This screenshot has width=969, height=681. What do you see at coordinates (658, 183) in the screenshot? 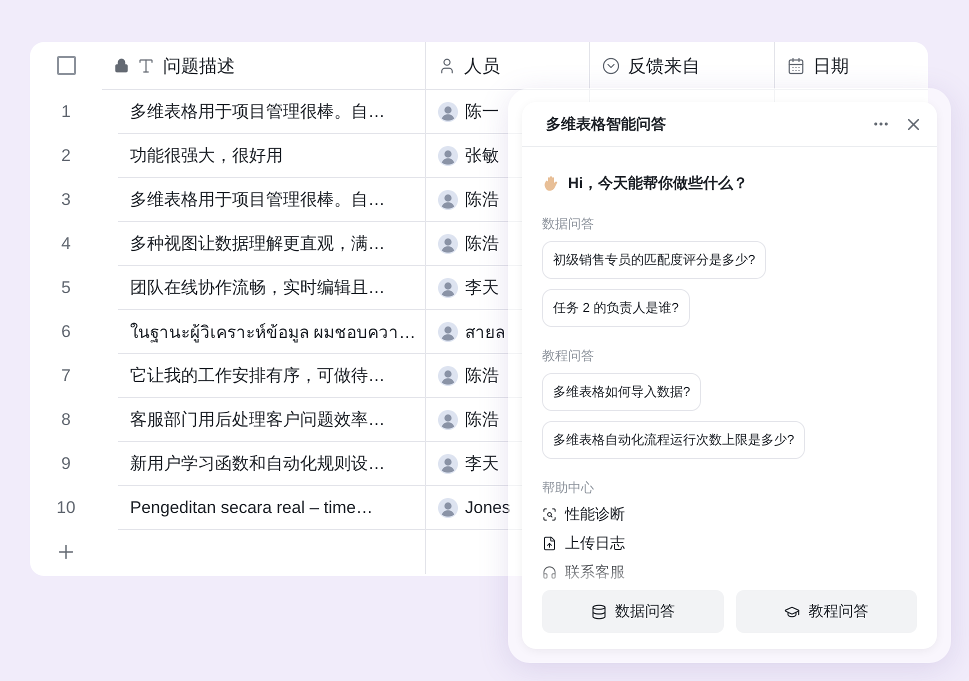
I see `greeting-text: Hi，今天能帮你做些什么？` at bounding box center [658, 183].